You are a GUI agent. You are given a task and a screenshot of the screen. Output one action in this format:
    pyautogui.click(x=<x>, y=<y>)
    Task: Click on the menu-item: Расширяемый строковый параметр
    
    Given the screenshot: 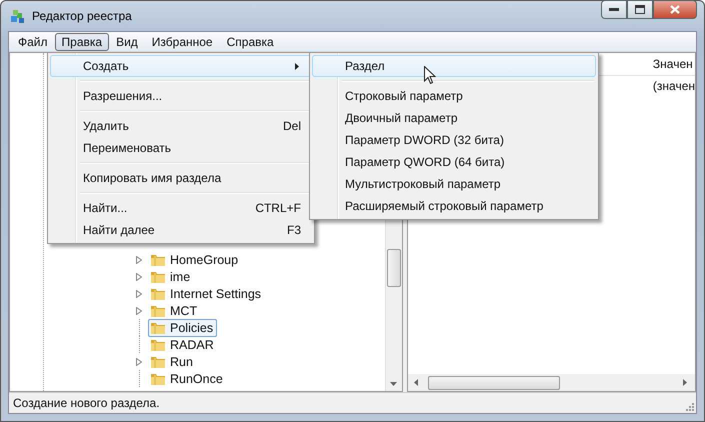 What is the action you would take?
    pyautogui.click(x=454, y=206)
    